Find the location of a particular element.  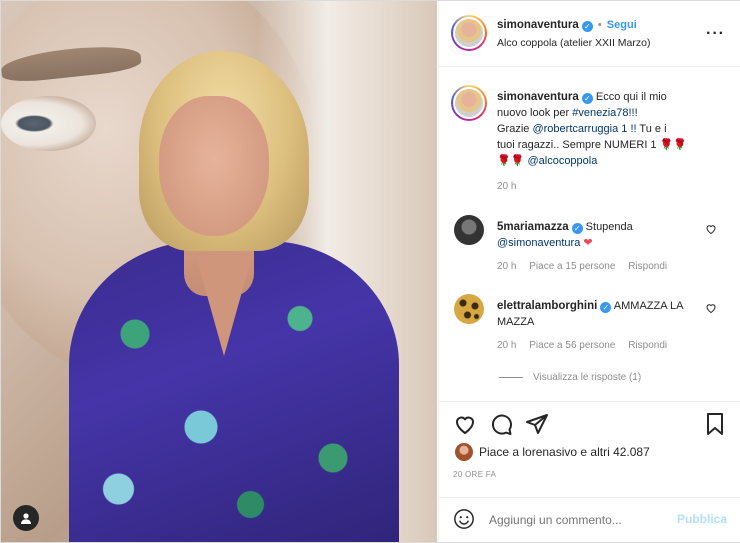

likes-text: Piace a lorenasivo e altri 42.087 is located at coordinates (564, 452).